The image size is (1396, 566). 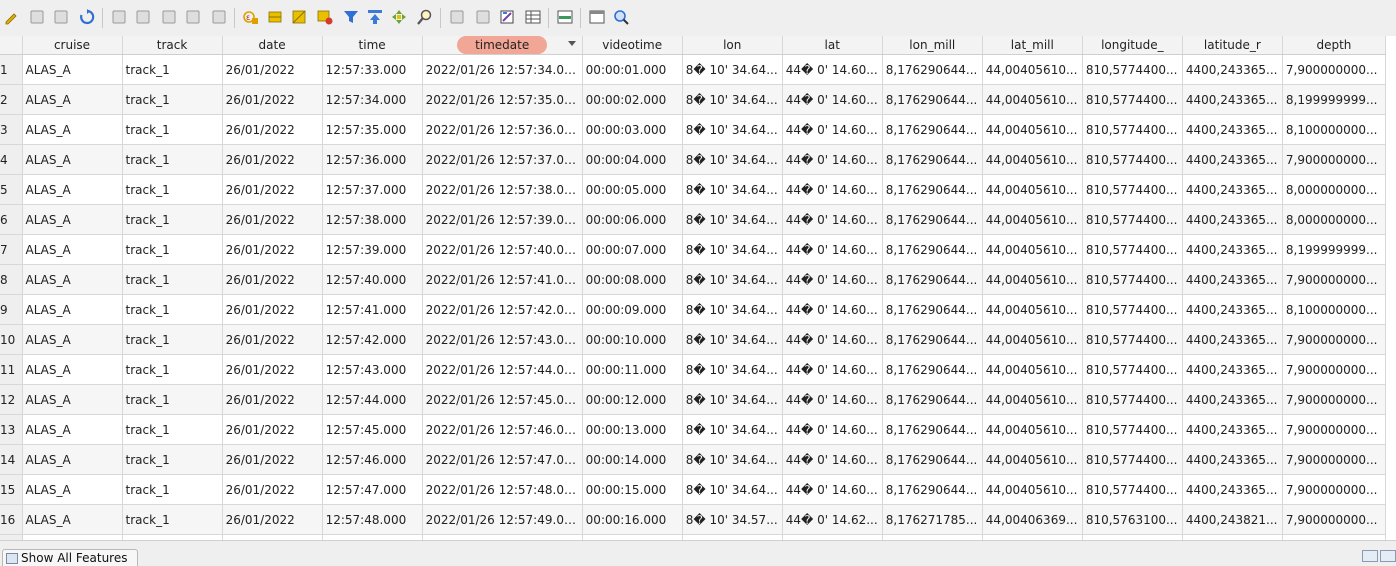 I want to click on cell-time: 12:57:47.000, so click(x=372, y=489).